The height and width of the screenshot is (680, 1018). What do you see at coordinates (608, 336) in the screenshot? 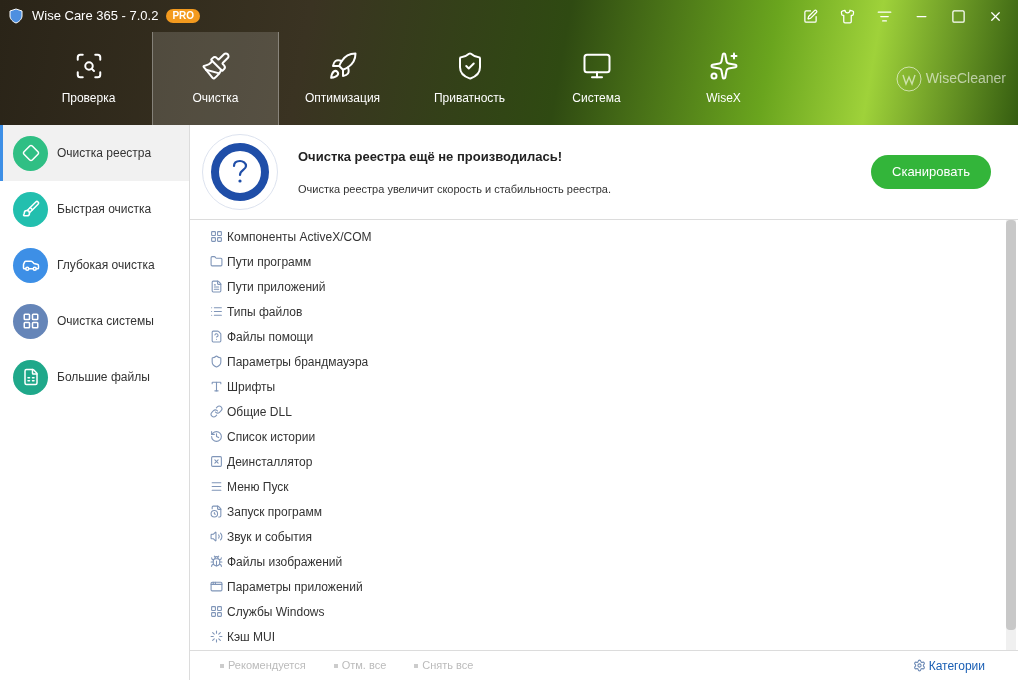
I see `category-item: Файлы помощи` at bounding box center [608, 336].